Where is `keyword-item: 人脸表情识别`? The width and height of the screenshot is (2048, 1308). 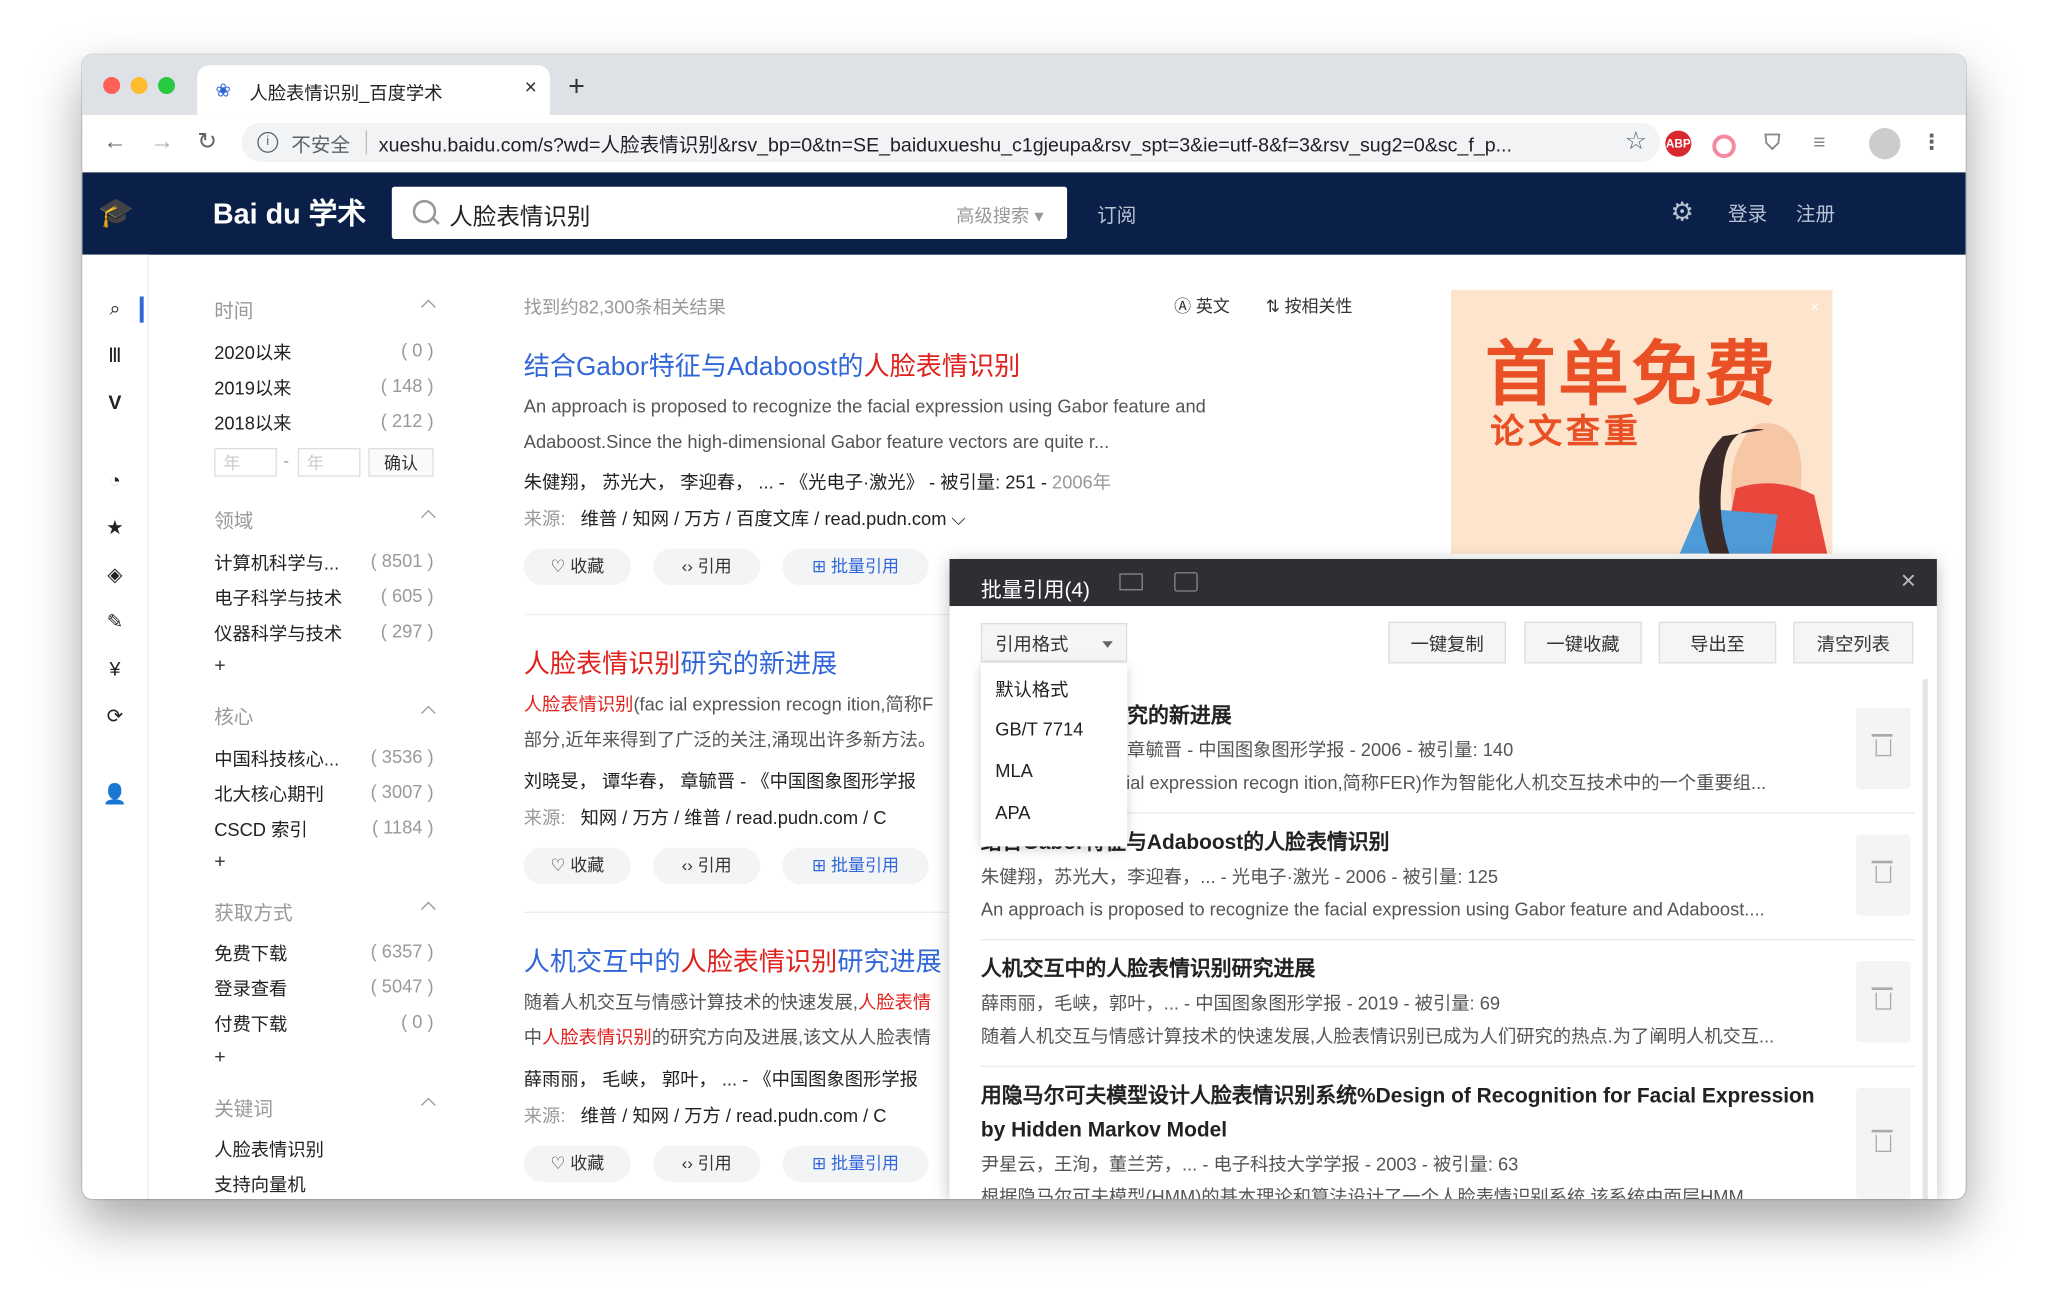
keyword-item: 人脸表情识别 is located at coordinates (323, 1149).